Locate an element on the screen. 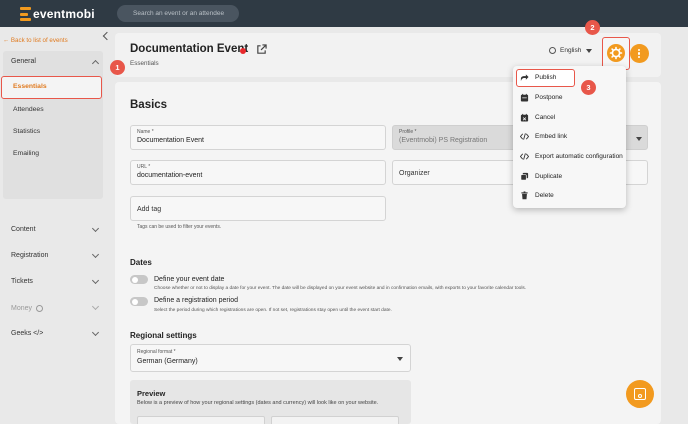 The image size is (688, 424). sidebar-item-attendees: Attendees is located at coordinates (28, 109).